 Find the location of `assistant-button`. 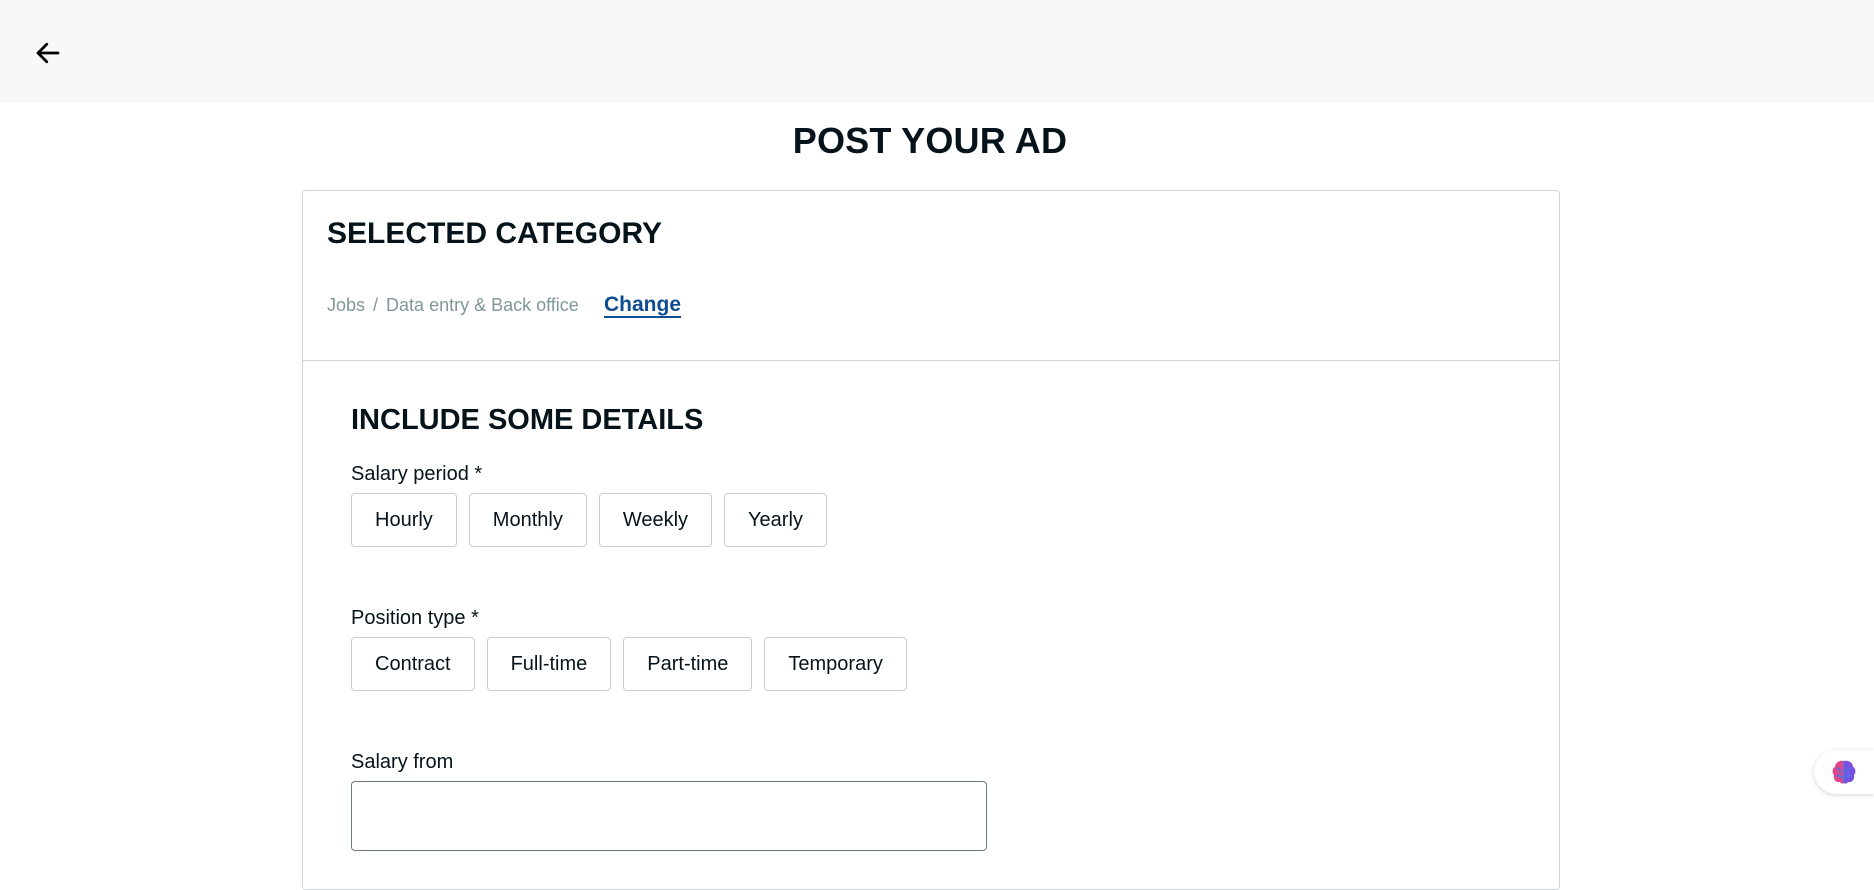

assistant-button is located at coordinates (1844, 772).